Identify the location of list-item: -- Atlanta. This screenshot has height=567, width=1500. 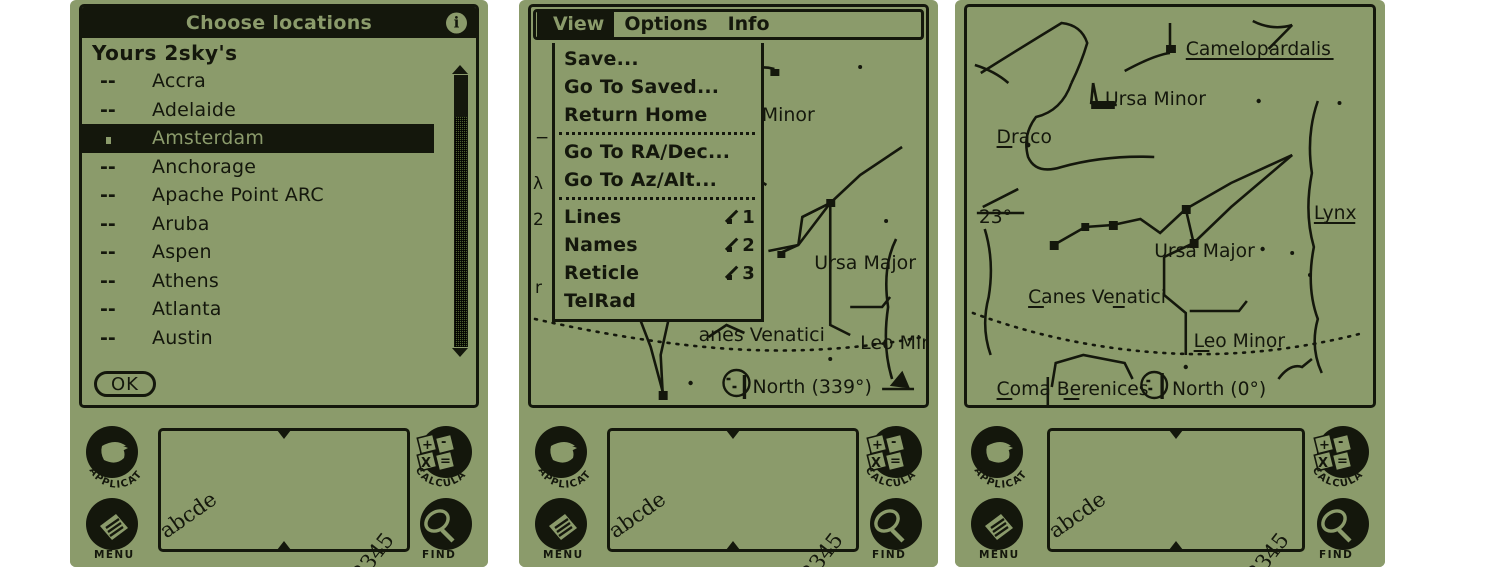
(279, 309).